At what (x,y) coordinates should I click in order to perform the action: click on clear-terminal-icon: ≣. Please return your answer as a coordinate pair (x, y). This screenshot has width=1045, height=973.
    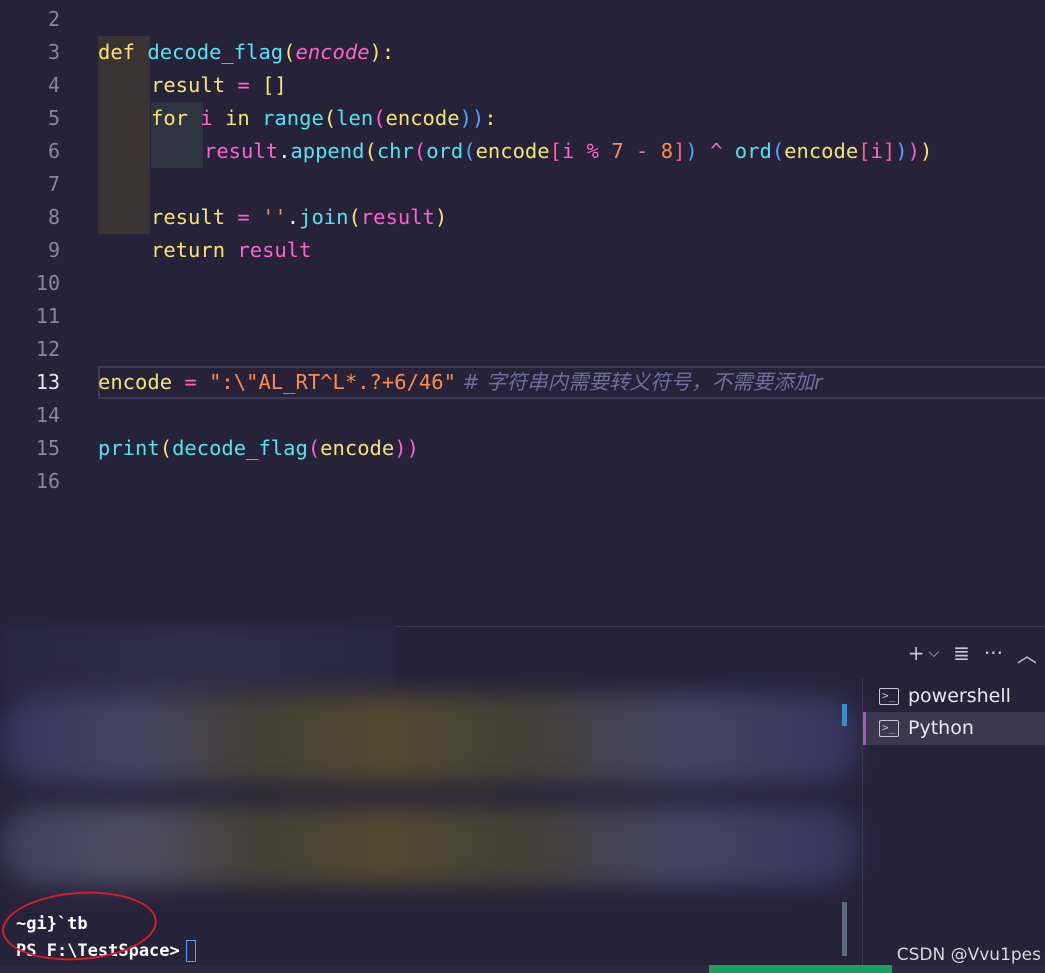
    Looking at the image, I should click on (961, 653).